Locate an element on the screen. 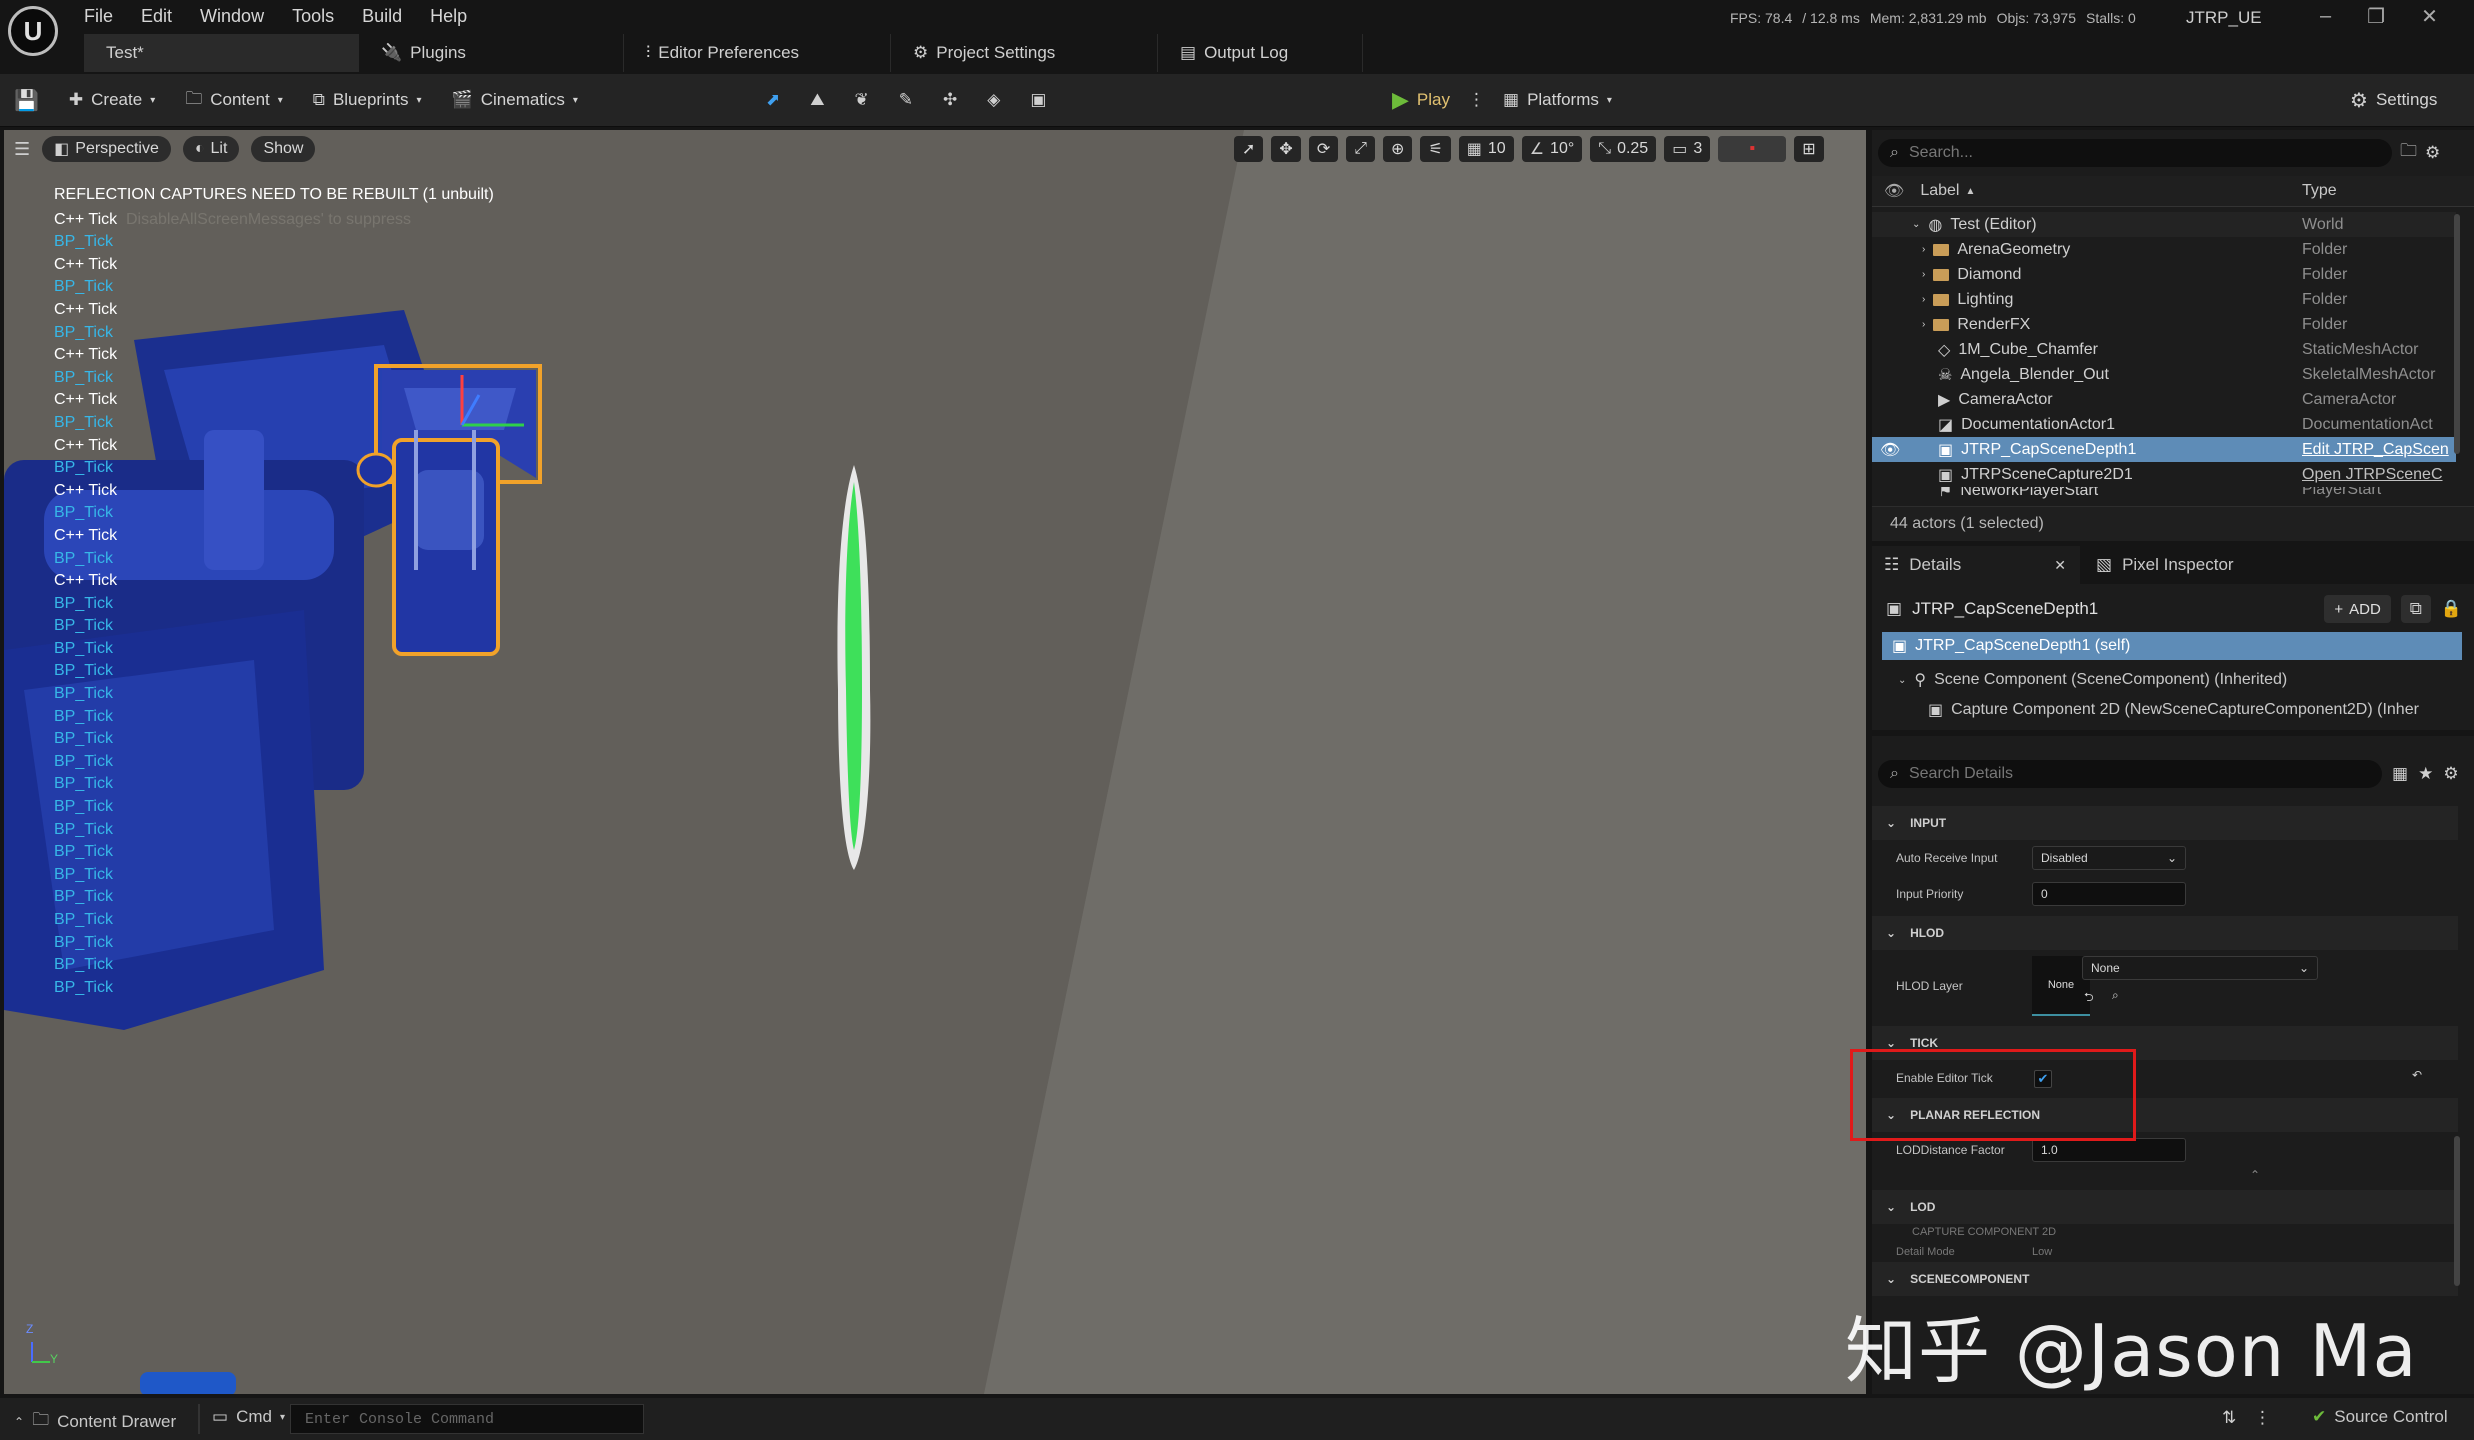  details-search-input: ⌕ Search Details is located at coordinates (2130, 774).